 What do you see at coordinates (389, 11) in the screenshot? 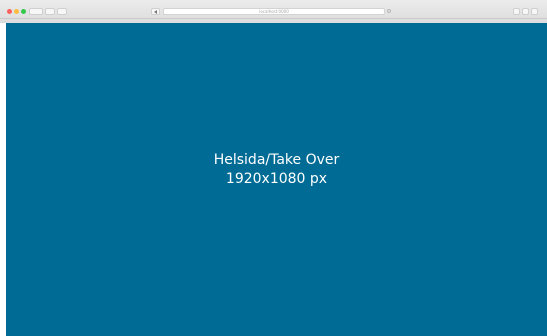
I see `reload-icon` at bounding box center [389, 11].